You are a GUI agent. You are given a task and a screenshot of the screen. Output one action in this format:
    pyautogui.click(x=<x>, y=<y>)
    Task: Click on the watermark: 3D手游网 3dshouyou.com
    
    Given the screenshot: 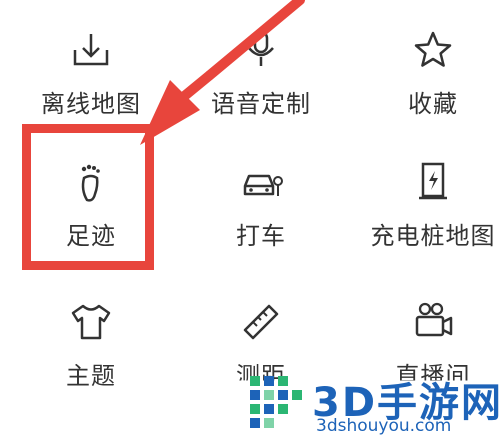 What is the action you would take?
    pyautogui.click(x=370, y=404)
    